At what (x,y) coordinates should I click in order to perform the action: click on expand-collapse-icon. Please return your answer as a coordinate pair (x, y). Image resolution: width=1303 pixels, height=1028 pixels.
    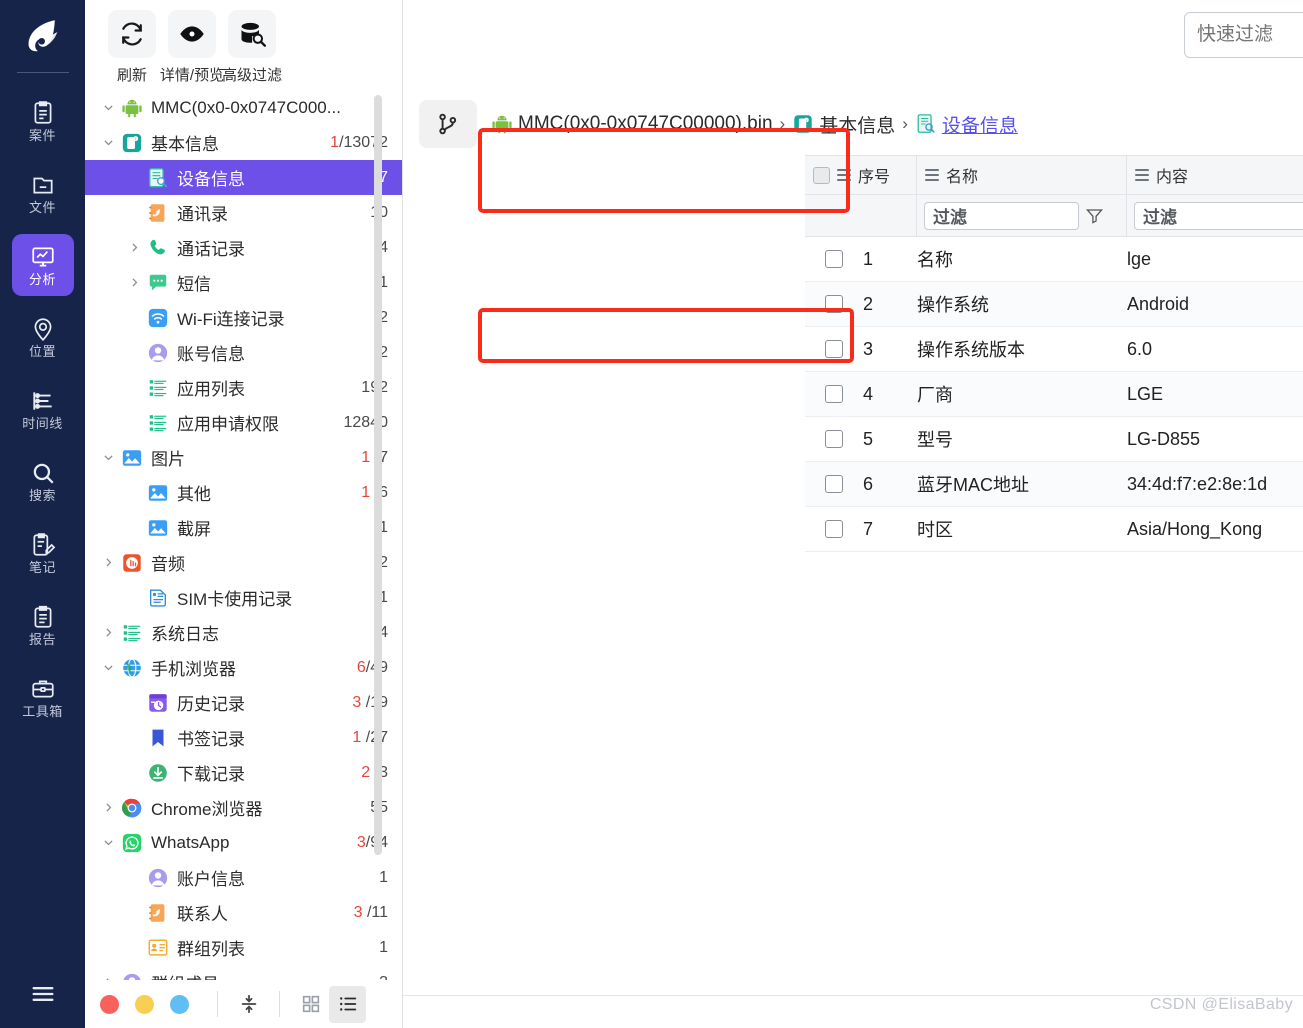
    Looking at the image, I should click on (248, 1004).